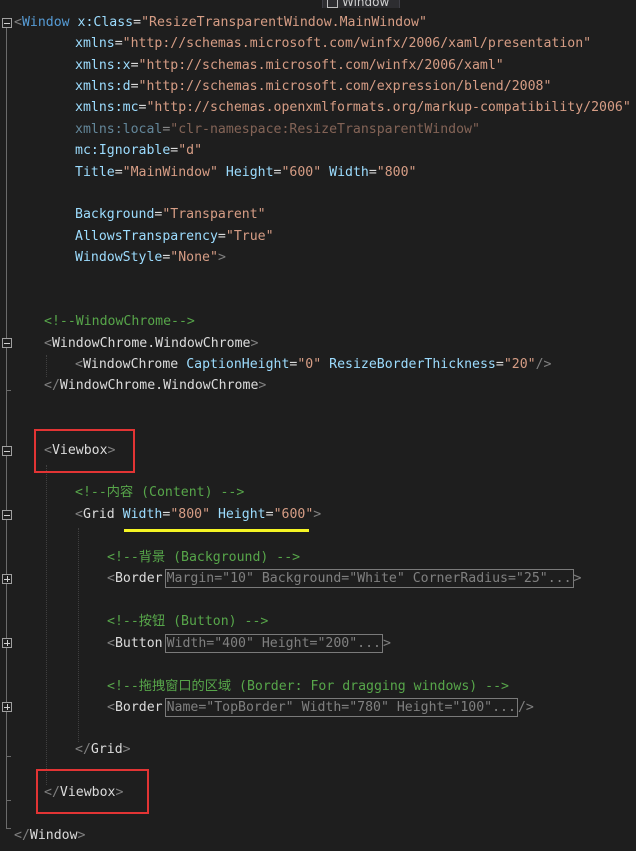 This screenshot has width=636, height=851. Describe the element at coordinates (7, 343) in the screenshot. I see `collapse-chrome-icon` at that location.